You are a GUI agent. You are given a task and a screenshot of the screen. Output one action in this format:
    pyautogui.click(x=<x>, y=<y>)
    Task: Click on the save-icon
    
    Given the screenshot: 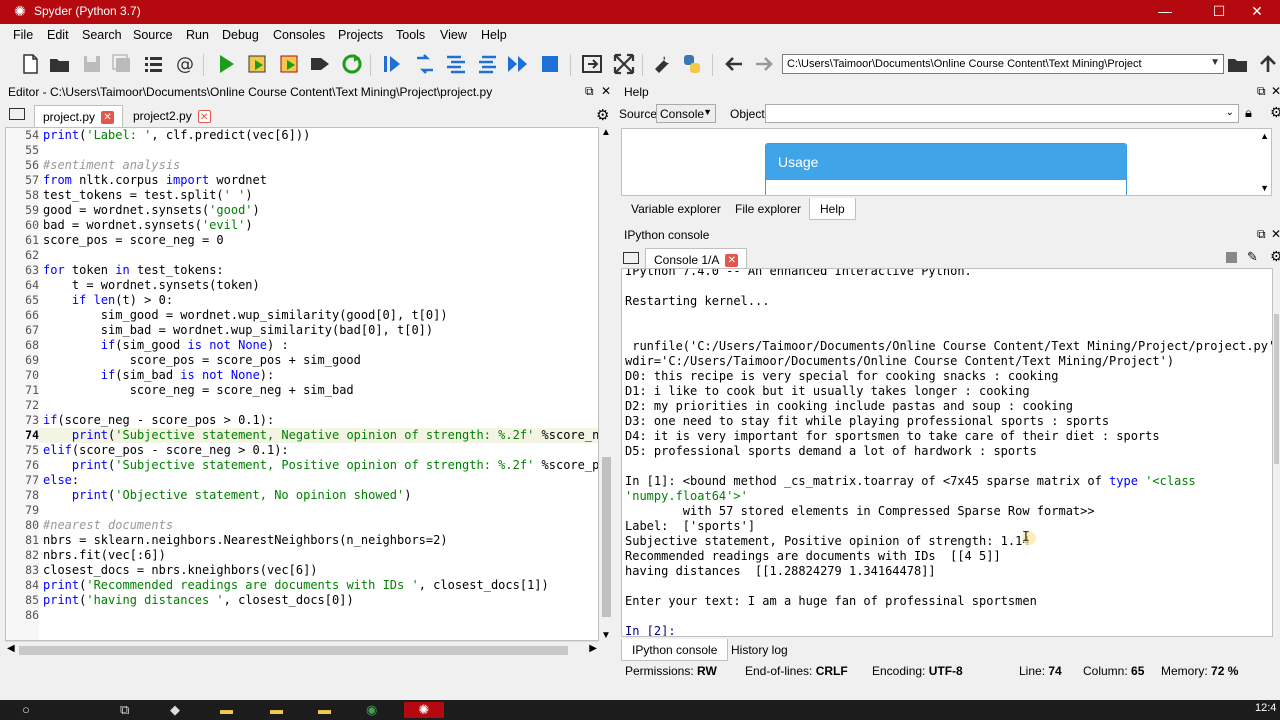 What is the action you would take?
    pyautogui.click(x=92, y=64)
    